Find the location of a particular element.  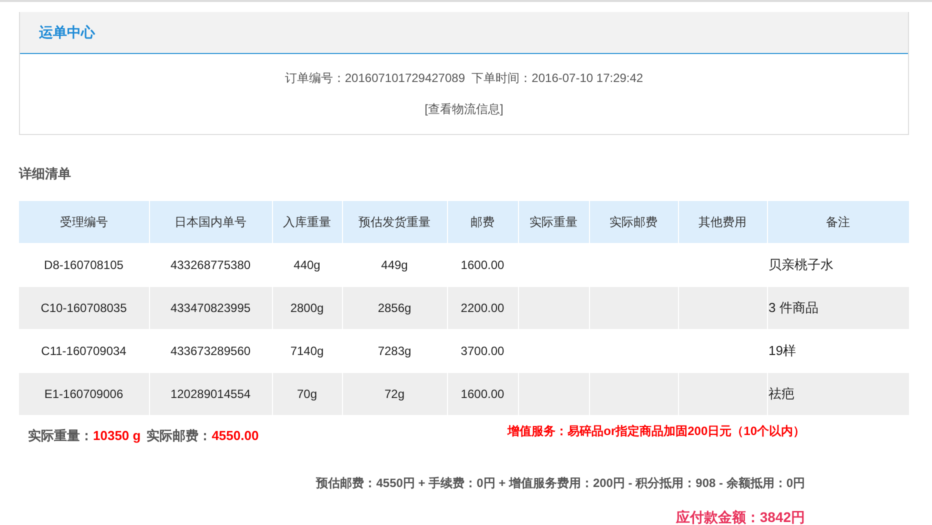

order-info: 订单编号：201607101729427089 下单时间：2016-07-10 17:29:42 is located at coordinates (464, 78).